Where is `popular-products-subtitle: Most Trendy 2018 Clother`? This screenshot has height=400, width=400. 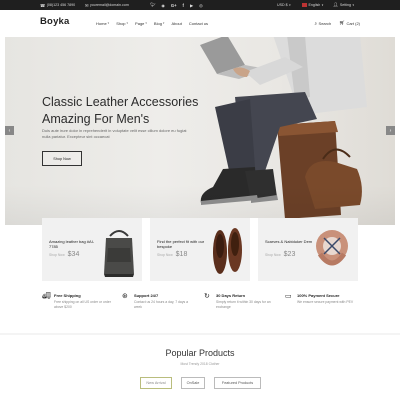 popular-products-subtitle: Most Trendy 2018 Clother is located at coordinates (200, 364).